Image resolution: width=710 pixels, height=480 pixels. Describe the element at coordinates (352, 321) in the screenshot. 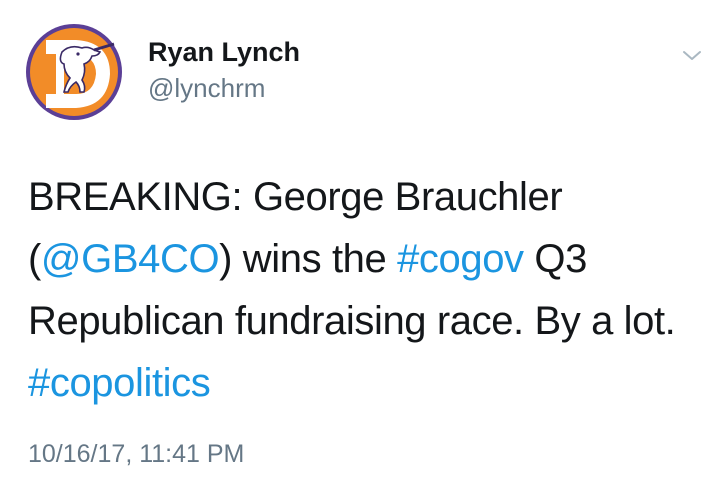

I see `tweet-text-line-3: Republican fundraising race. By a lot.` at that location.